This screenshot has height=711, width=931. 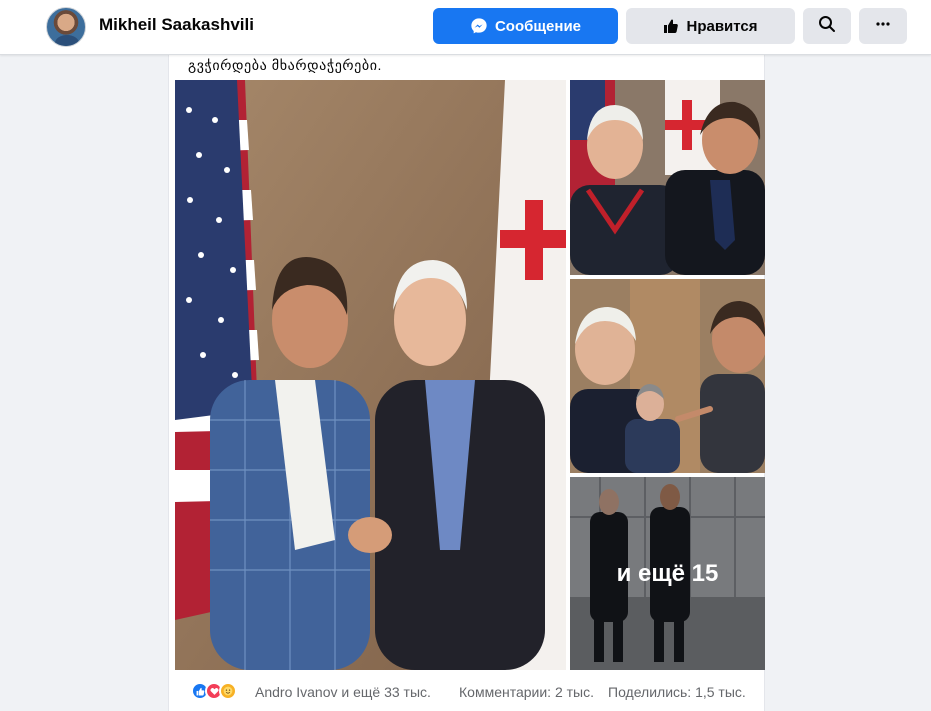 I want to click on page-name: Mikheil Saakashvili, so click(x=176, y=25).